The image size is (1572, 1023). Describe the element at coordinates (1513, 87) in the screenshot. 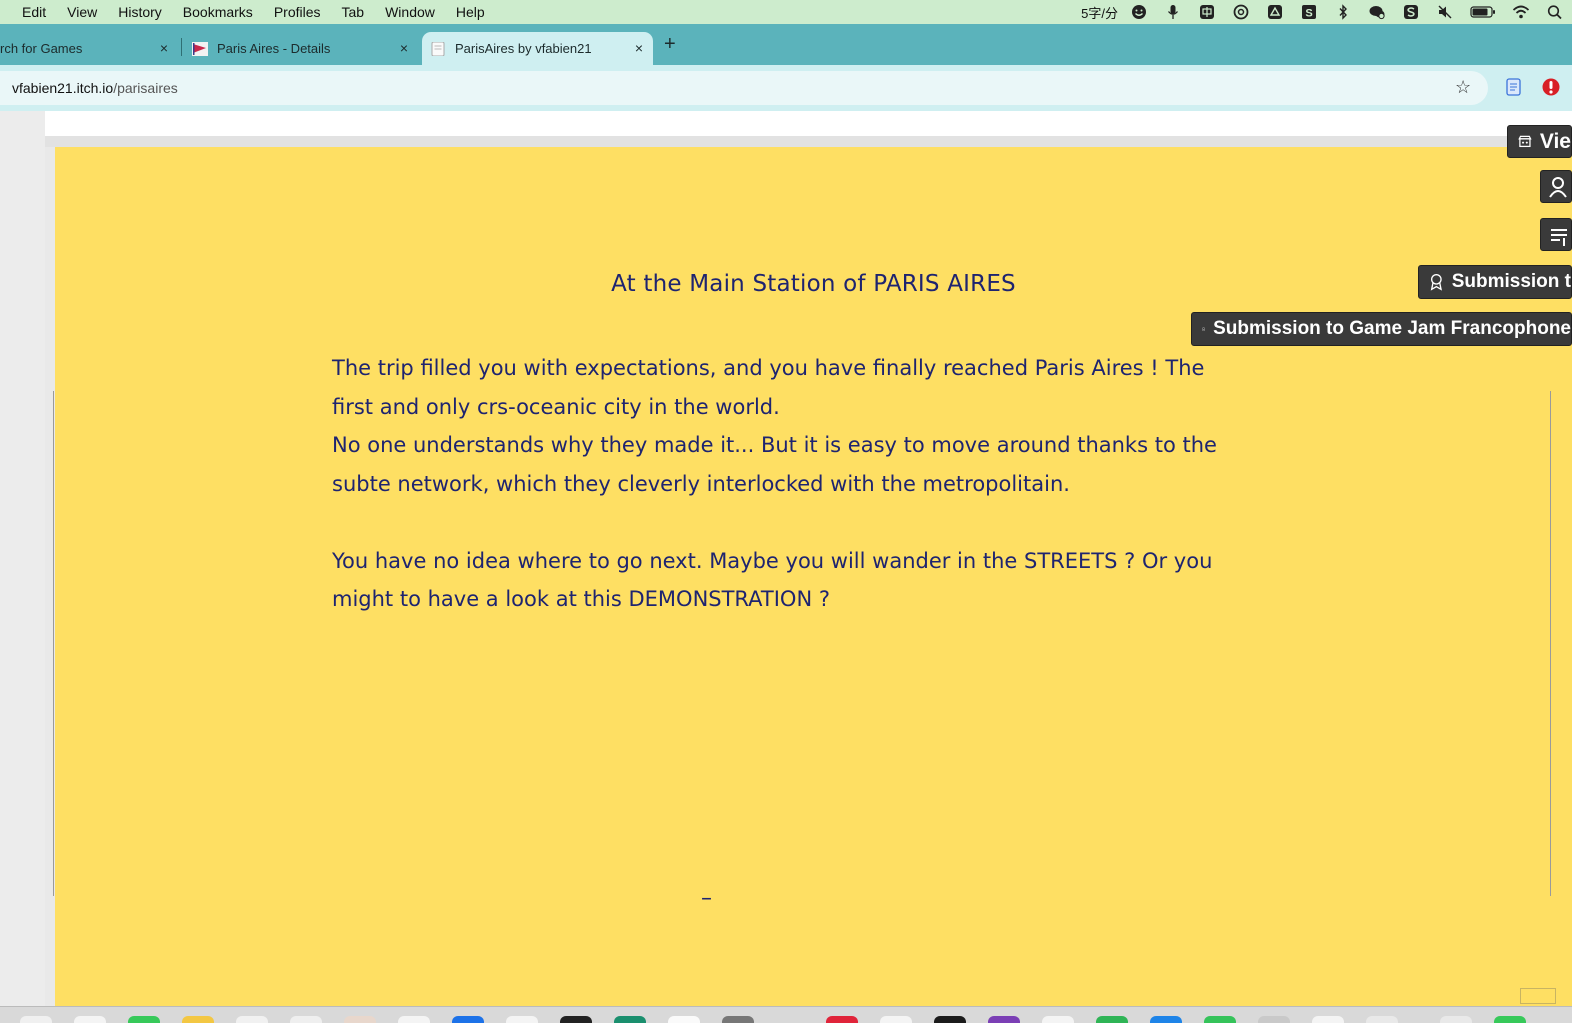

I see `document-extension-icon` at that location.